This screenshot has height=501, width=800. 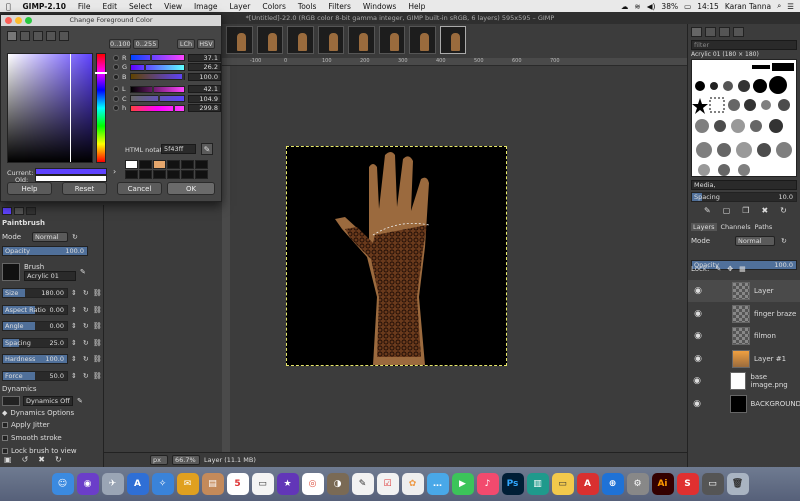 I want to click on slider-g, so click(x=157, y=67).